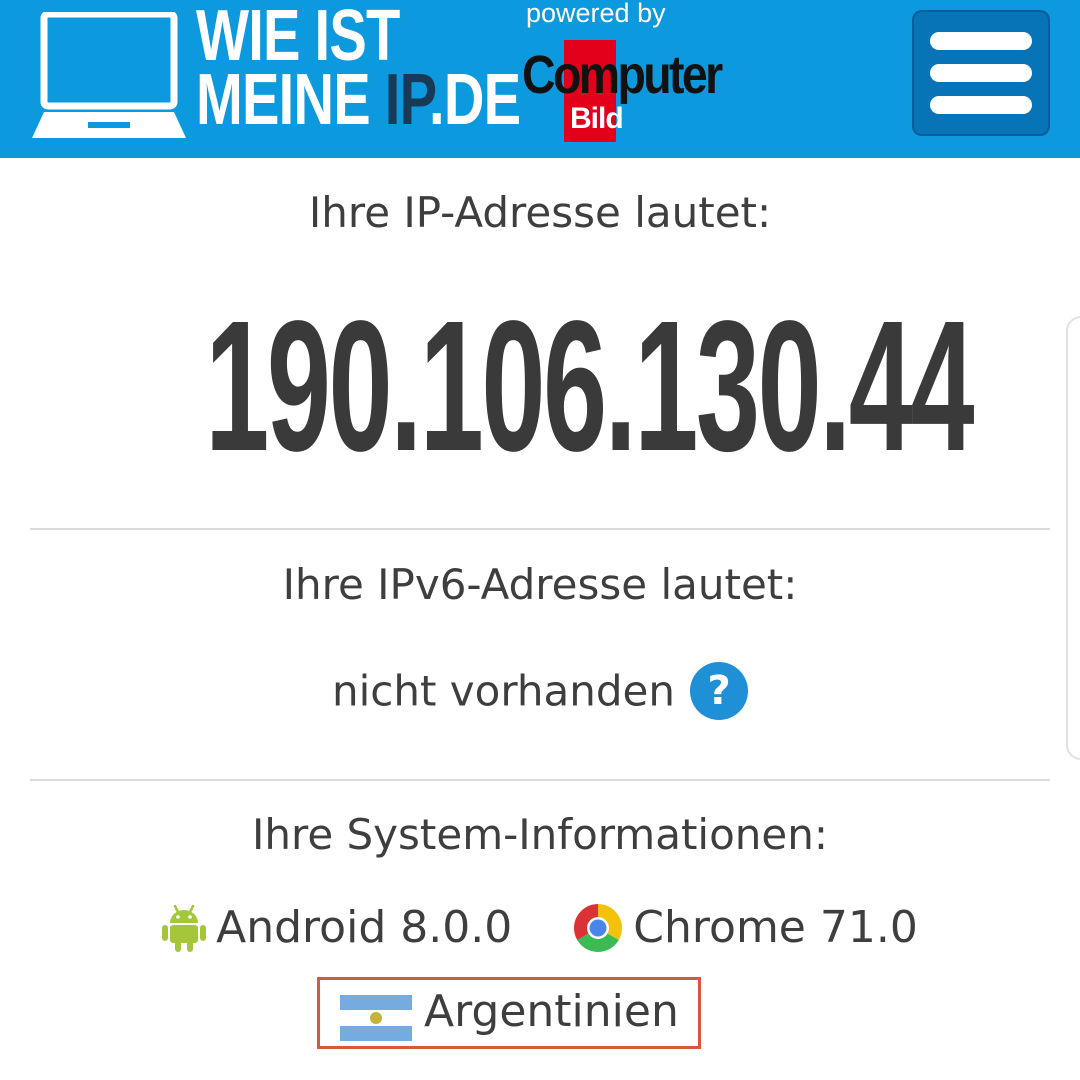  I want to click on country-highlight: Argentinien, so click(509, 1013).